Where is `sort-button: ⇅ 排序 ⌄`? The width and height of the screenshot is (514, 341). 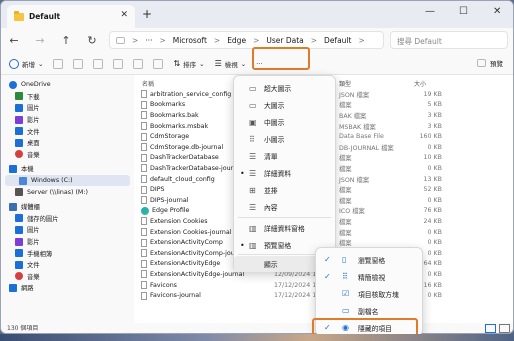 sort-button: ⇅ 排序 ⌄ is located at coordinates (188, 64).